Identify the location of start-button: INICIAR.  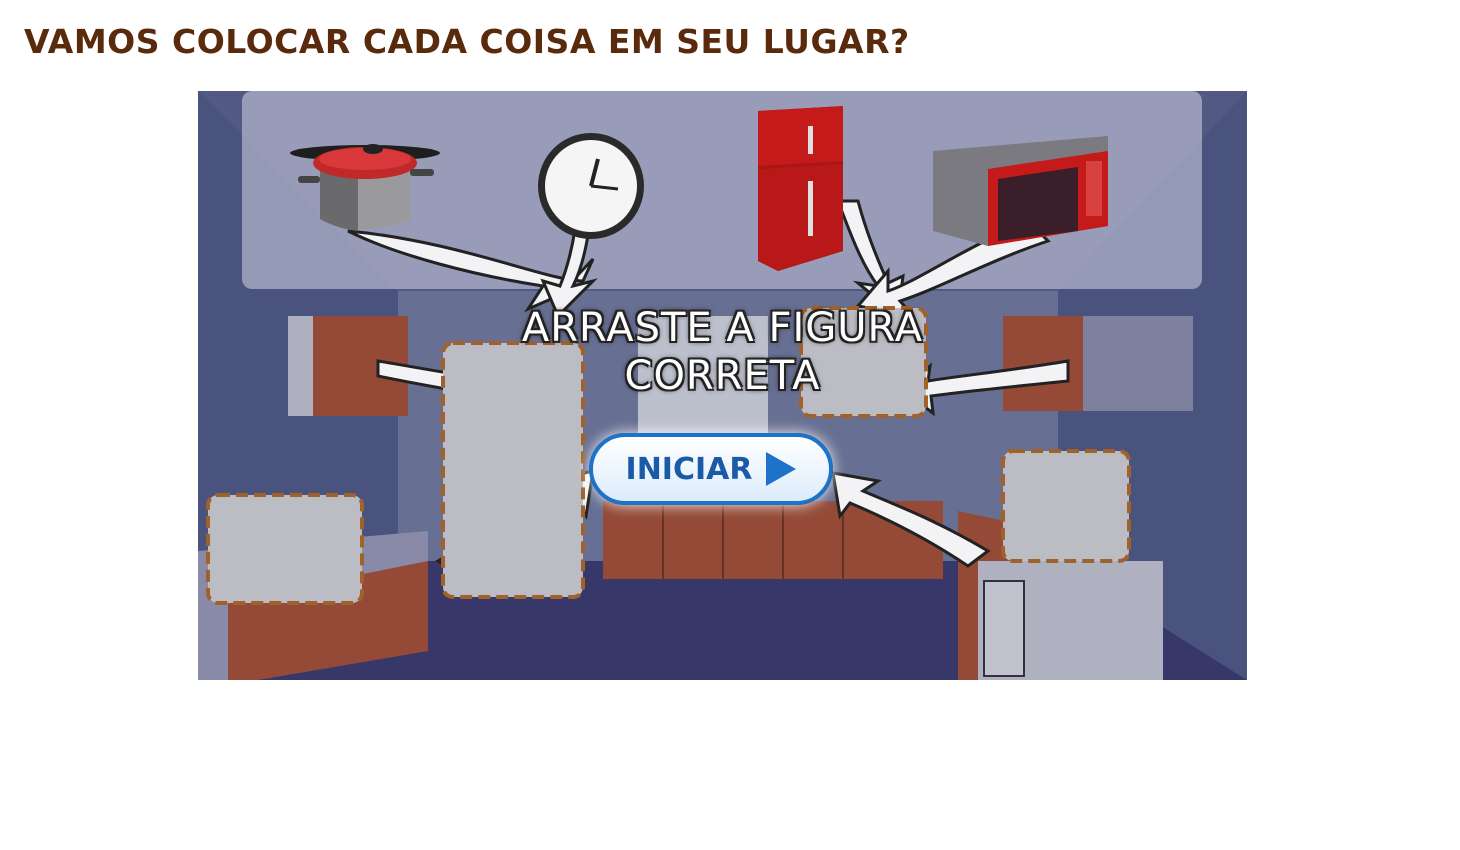
(711, 469).